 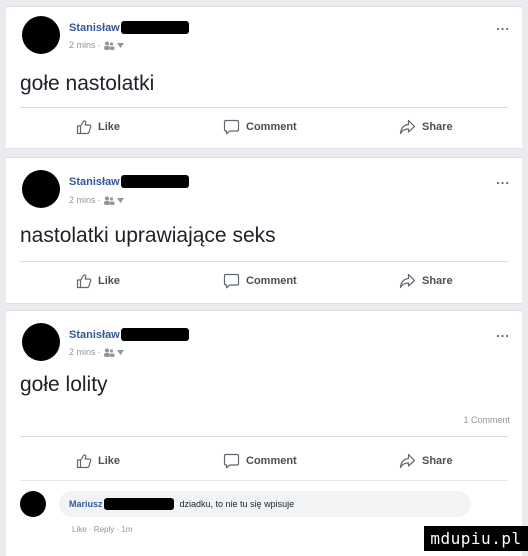 I want to click on comment-count: 1 Comment, so click(x=486, y=420).